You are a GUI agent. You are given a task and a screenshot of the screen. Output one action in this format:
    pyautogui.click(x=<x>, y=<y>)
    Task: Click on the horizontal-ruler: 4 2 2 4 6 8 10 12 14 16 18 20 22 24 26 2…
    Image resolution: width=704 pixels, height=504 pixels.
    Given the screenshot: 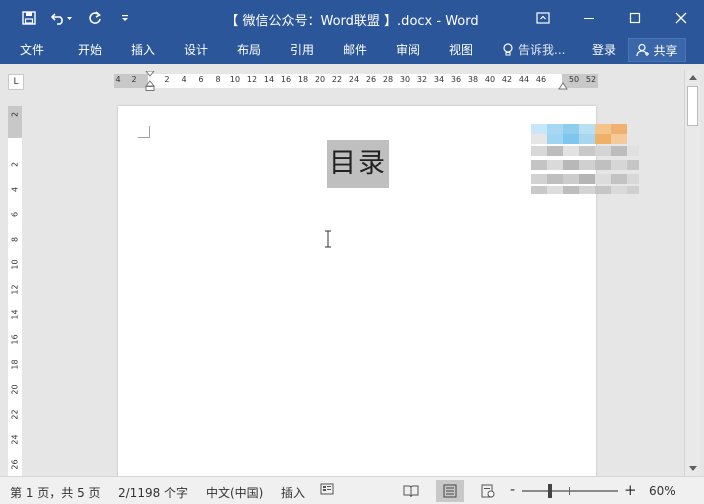 What is the action you would take?
    pyautogui.click(x=356, y=81)
    